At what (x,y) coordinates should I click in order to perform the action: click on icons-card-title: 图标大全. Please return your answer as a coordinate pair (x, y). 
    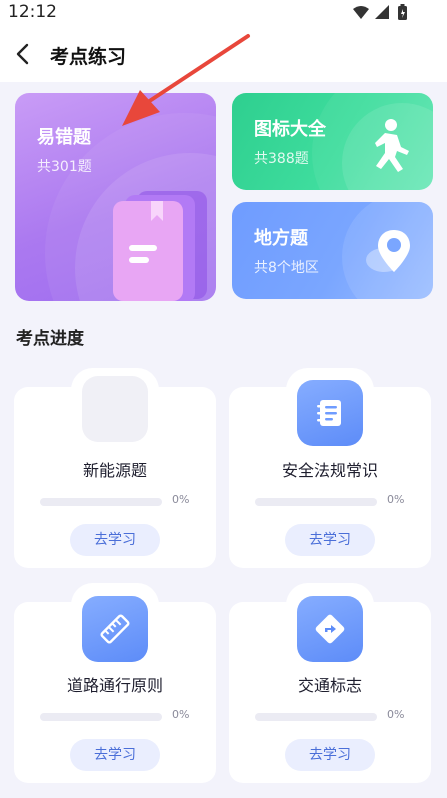
    Looking at the image, I should click on (290, 129).